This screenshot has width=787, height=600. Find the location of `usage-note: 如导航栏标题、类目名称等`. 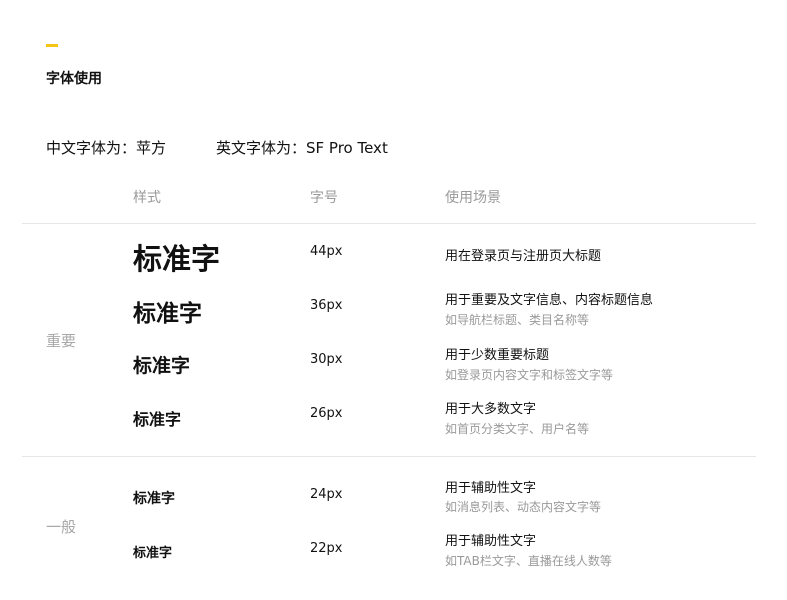

usage-note: 如导航栏标题、类目名称等 is located at coordinates (517, 320).